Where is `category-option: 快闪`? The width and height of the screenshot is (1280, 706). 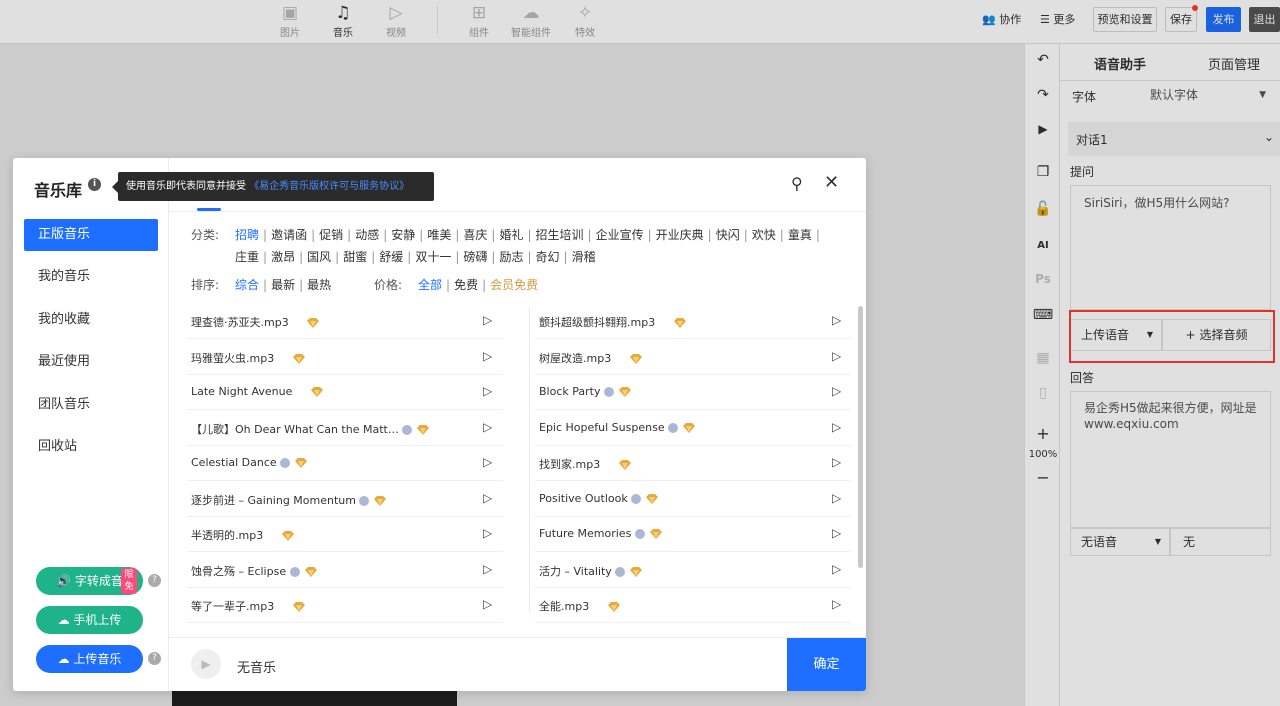
category-option: 快闪 is located at coordinates (728, 235).